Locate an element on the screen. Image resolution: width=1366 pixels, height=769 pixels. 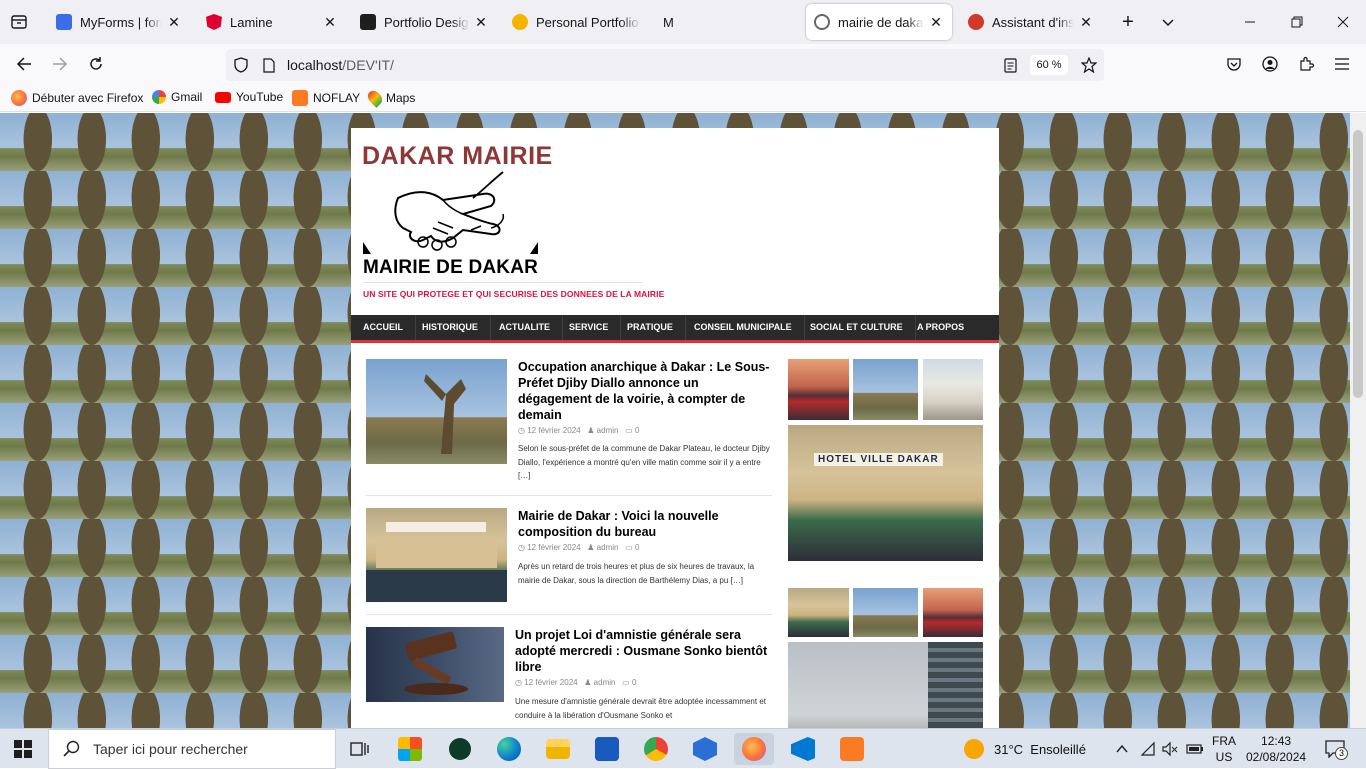
youtube-icon is located at coordinates (223, 97).